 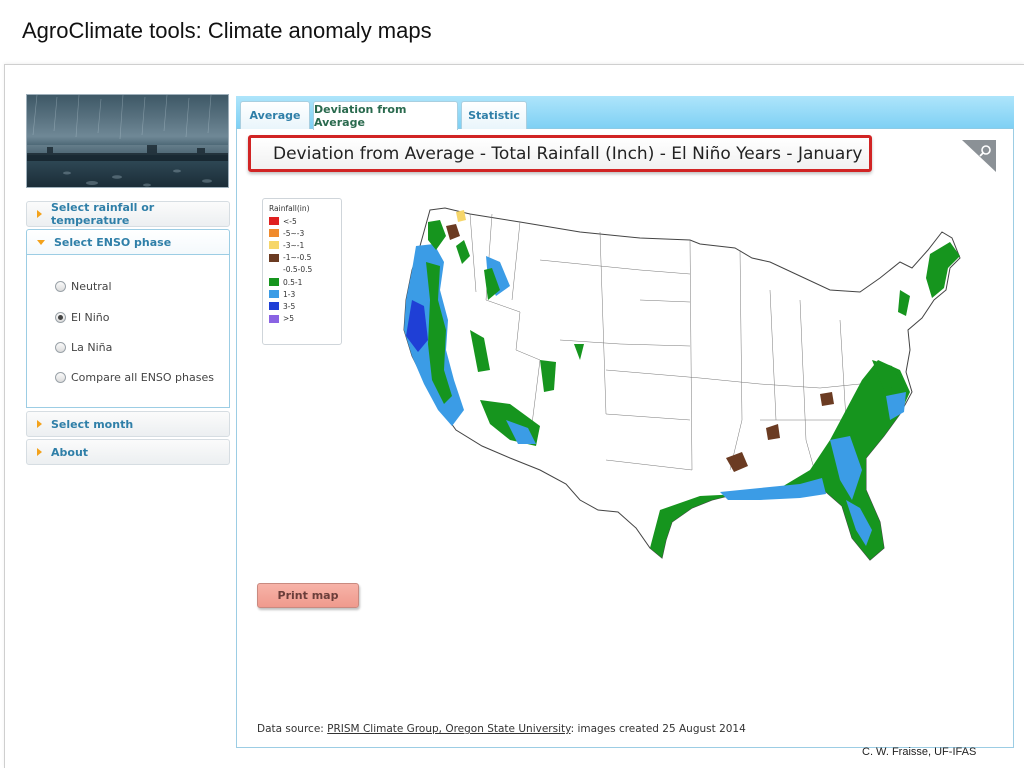 I want to click on section-select-rainfall-temperature: Select rainfall or temperature, so click(x=128, y=214).